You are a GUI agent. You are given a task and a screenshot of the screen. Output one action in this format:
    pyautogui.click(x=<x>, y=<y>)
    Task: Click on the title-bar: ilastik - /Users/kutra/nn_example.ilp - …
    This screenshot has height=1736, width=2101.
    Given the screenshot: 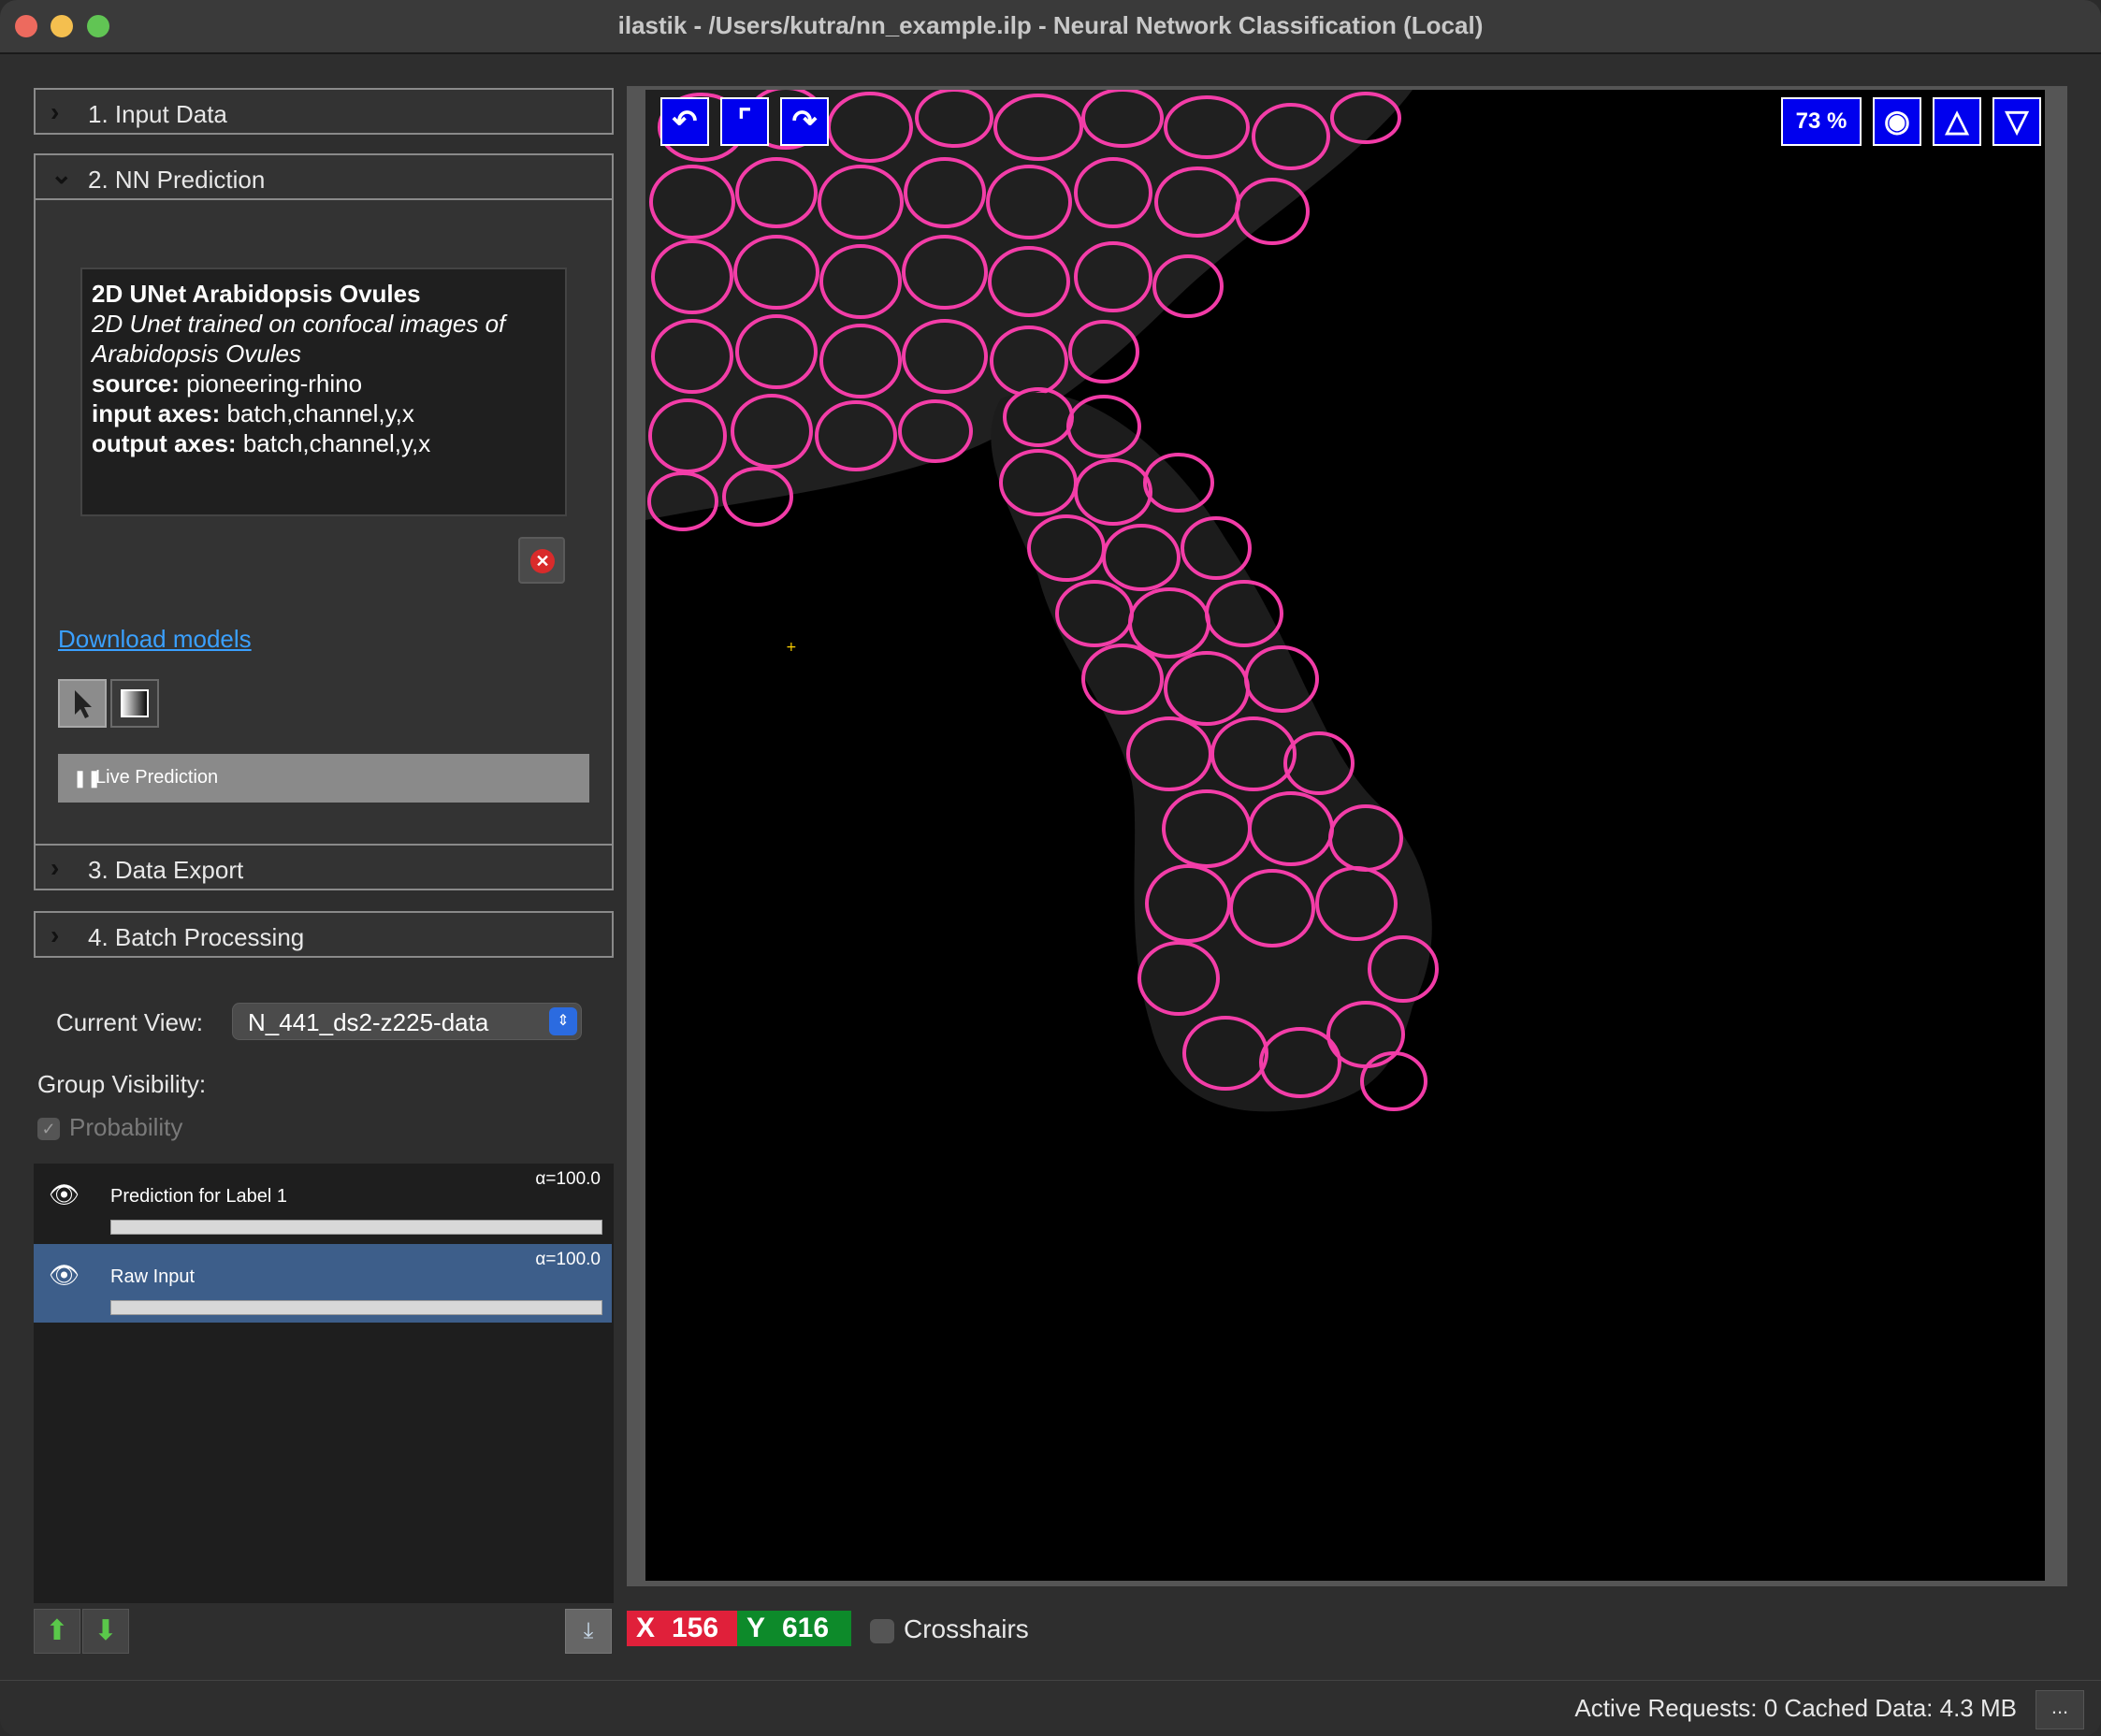 What is the action you would take?
    pyautogui.click(x=1050, y=27)
    